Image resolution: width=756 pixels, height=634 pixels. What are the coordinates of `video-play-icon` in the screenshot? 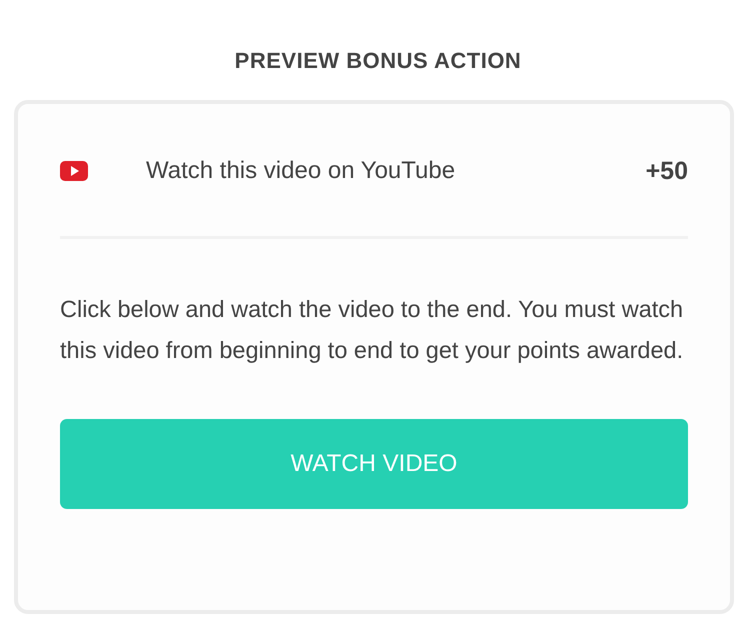 It's located at (74, 171).